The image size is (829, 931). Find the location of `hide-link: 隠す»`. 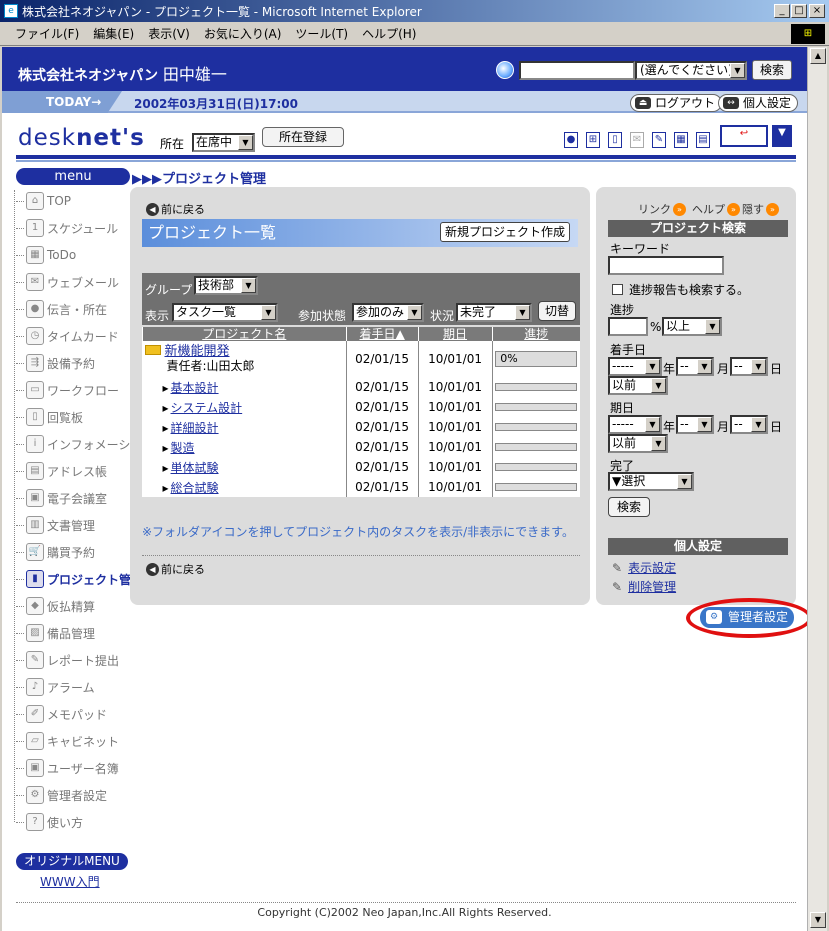

hide-link: 隠す» is located at coordinates (760, 209).